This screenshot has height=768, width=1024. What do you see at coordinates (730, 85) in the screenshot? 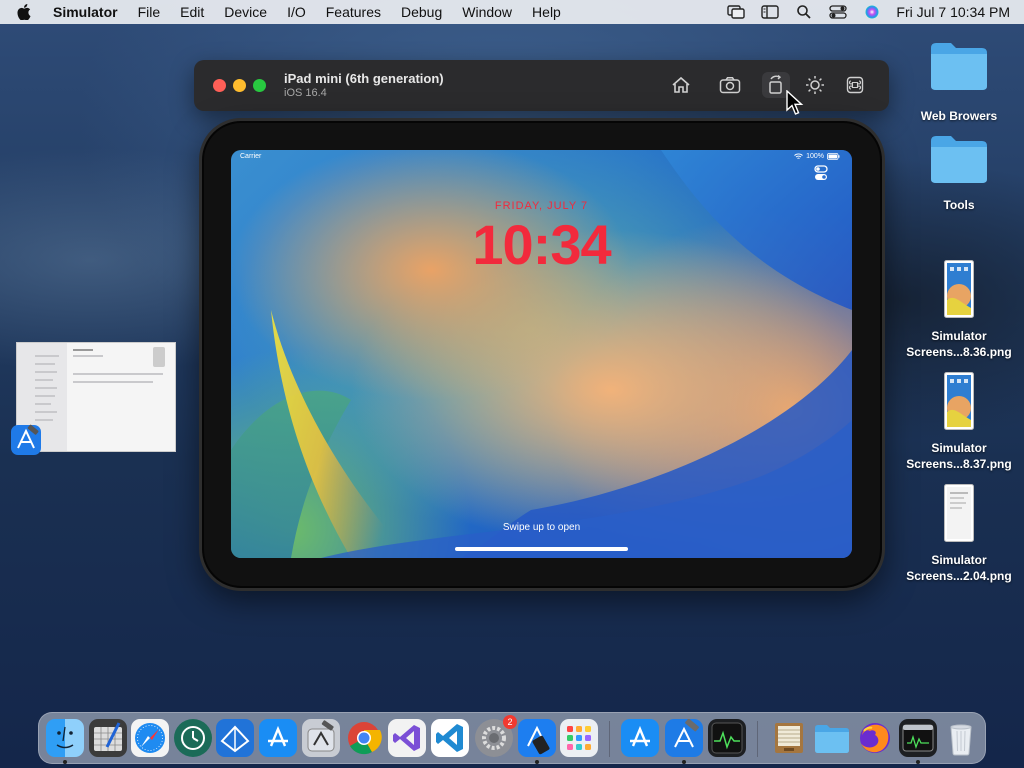
I see `screenshot-button` at bounding box center [730, 85].